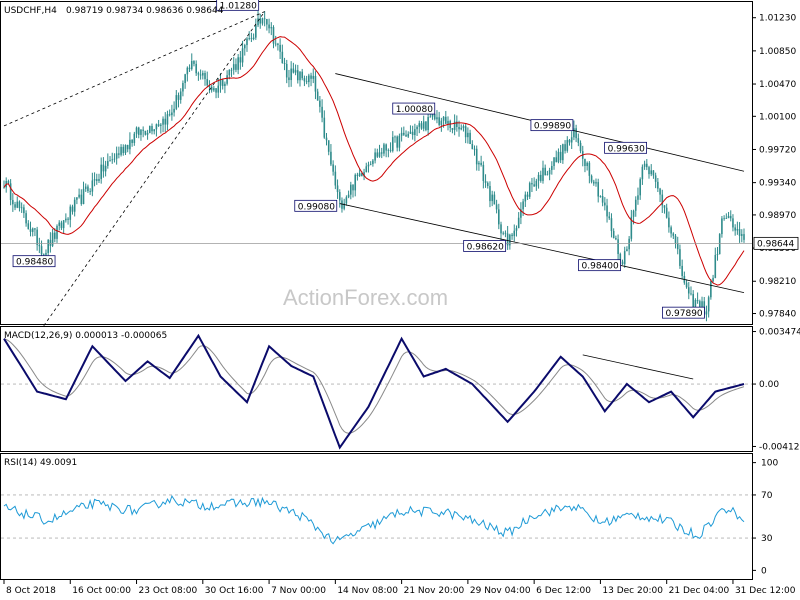  What do you see at coordinates (30, 11) in the screenshot?
I see `chart-symbol: USDCHF,H4` at bounding box center [30, 11].